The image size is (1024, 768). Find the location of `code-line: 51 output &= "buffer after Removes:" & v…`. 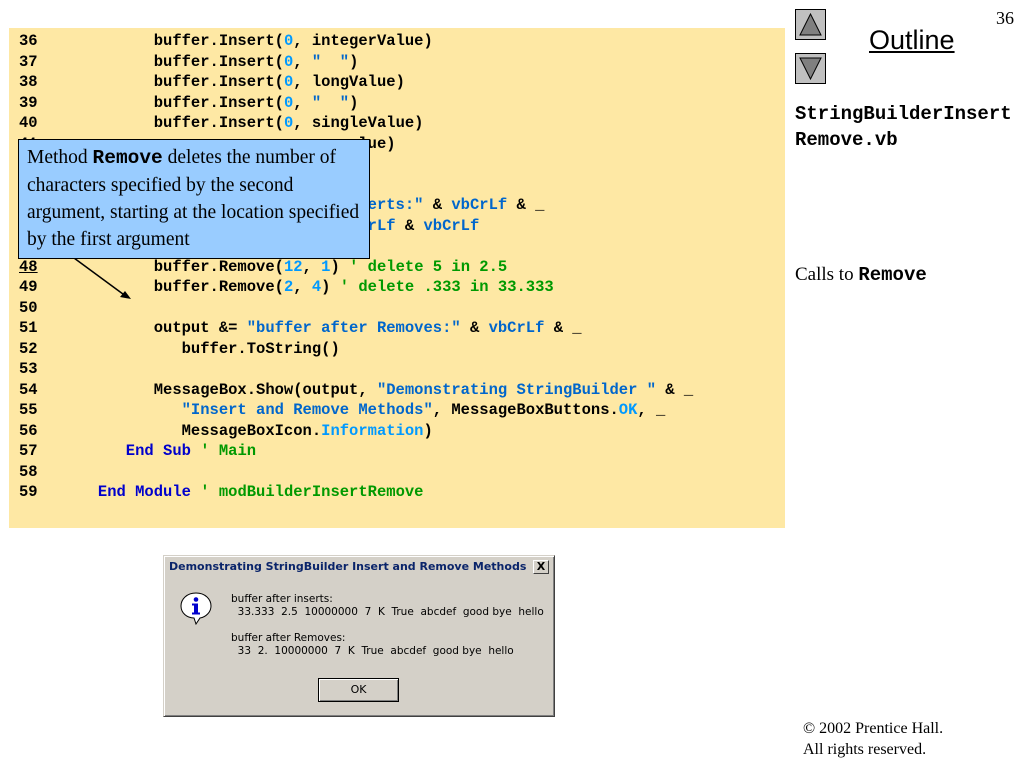

code-line: 51 output &= "buffer after Removes:" & v… is located at coordinates (397, 328).